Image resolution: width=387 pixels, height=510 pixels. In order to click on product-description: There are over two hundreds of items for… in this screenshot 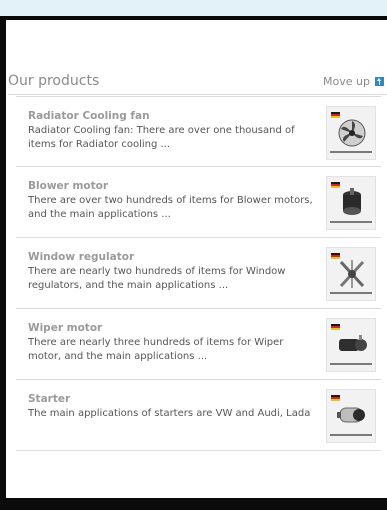, I will do `click(170, 207)`.